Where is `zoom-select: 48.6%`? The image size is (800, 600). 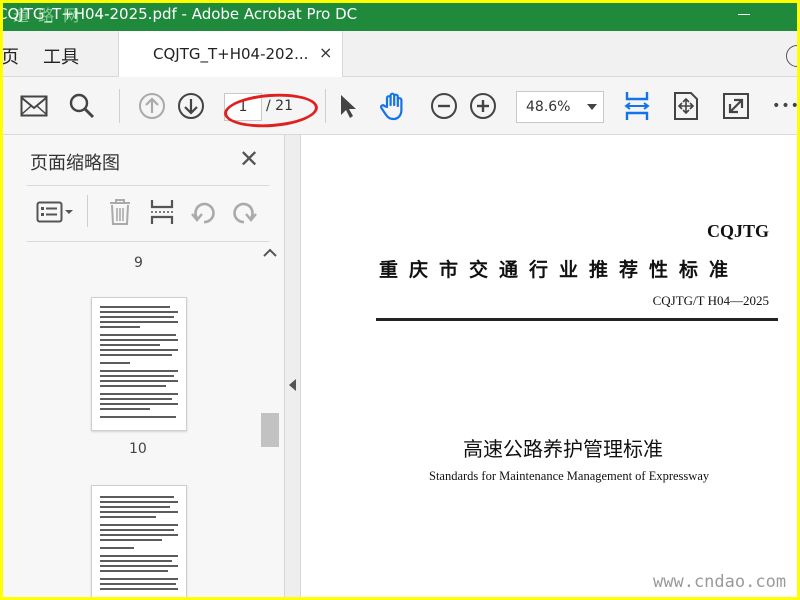
zoom-select: 48.6% is located at coordinates (560, 107).